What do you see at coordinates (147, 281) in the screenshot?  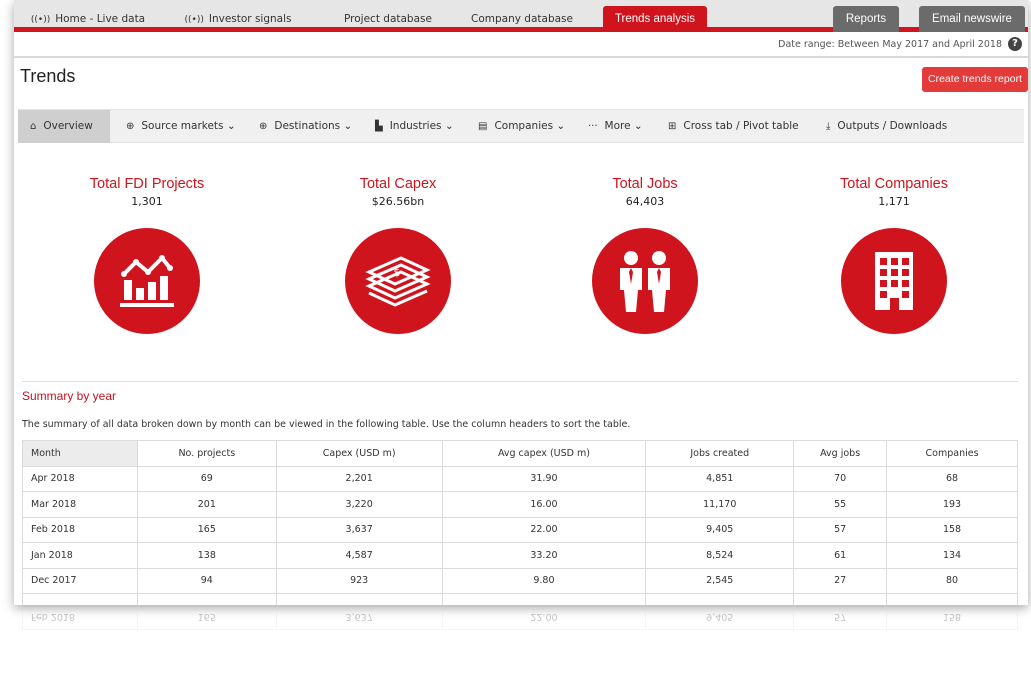 I see `chart-icon` at bounding box center [147, 281].